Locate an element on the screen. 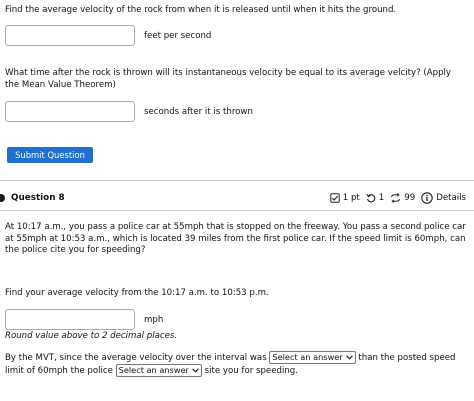  retry-icon is located at coordinates (371, 198).